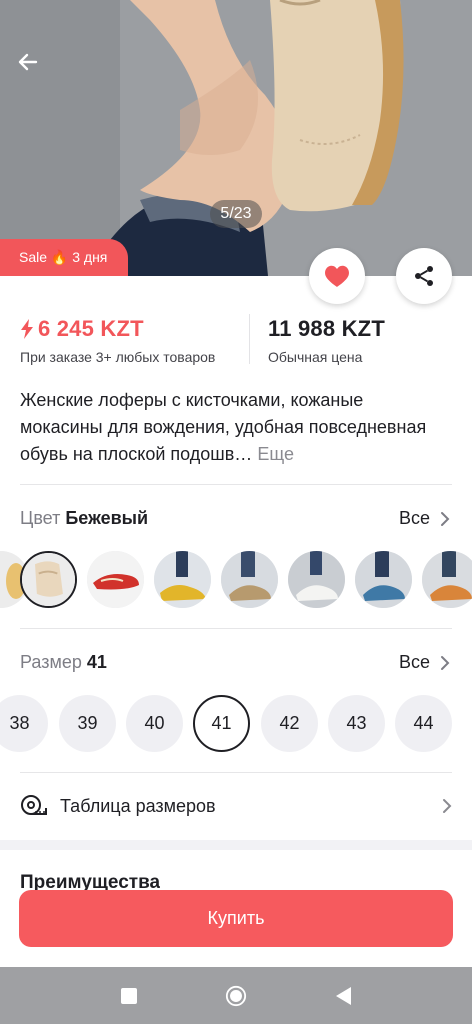  Describe the element at coordinates (414, 662) in the screenshot. I see `size-all-label: Все` at that location.